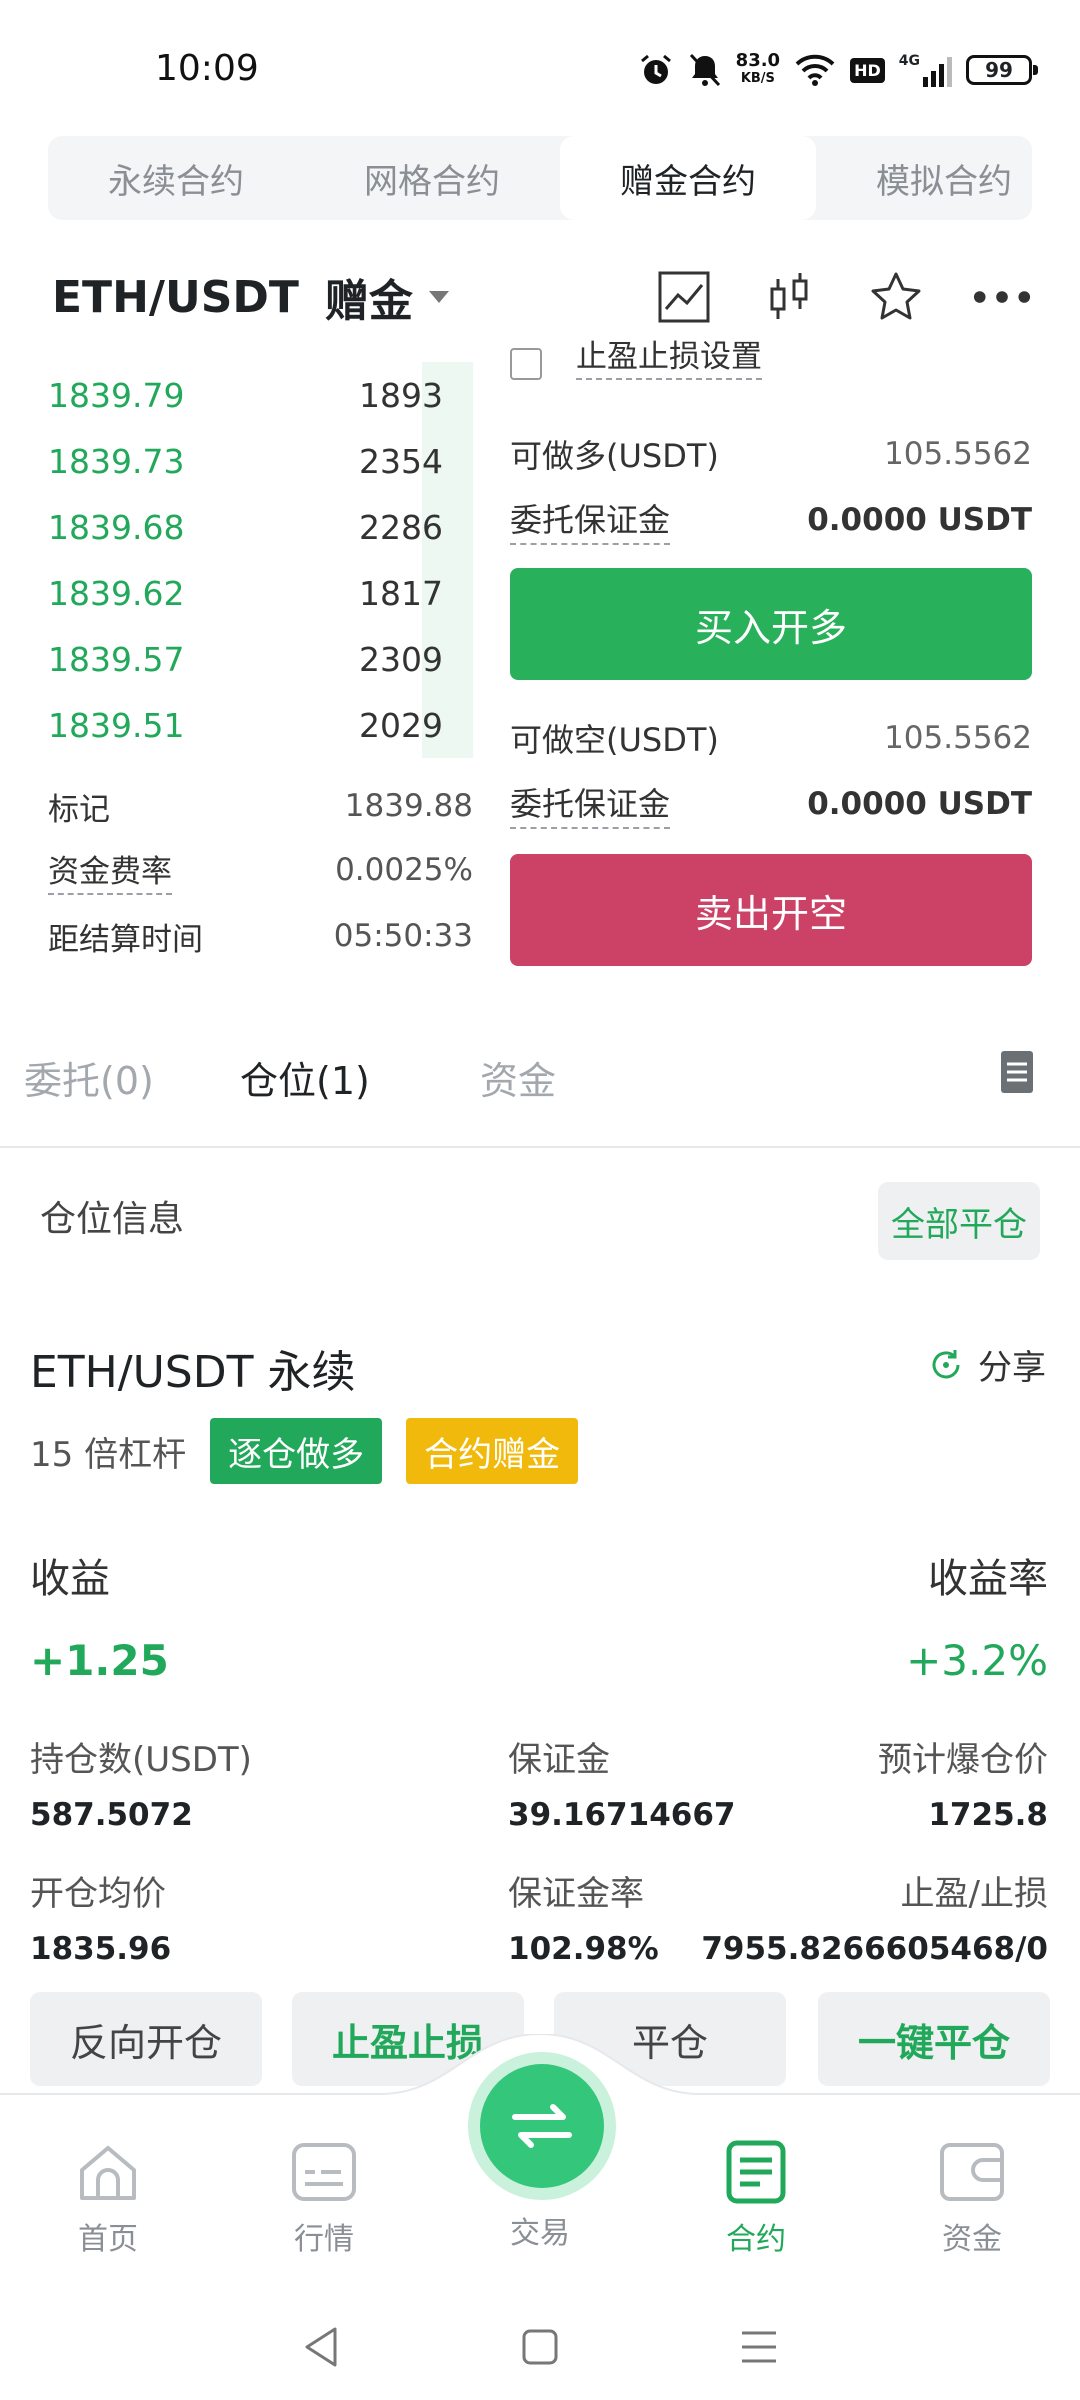  What do you see at coordinates (540, 2347) in the screenshot?
I see `home-square-icon` at bounding box center [540, 2347].